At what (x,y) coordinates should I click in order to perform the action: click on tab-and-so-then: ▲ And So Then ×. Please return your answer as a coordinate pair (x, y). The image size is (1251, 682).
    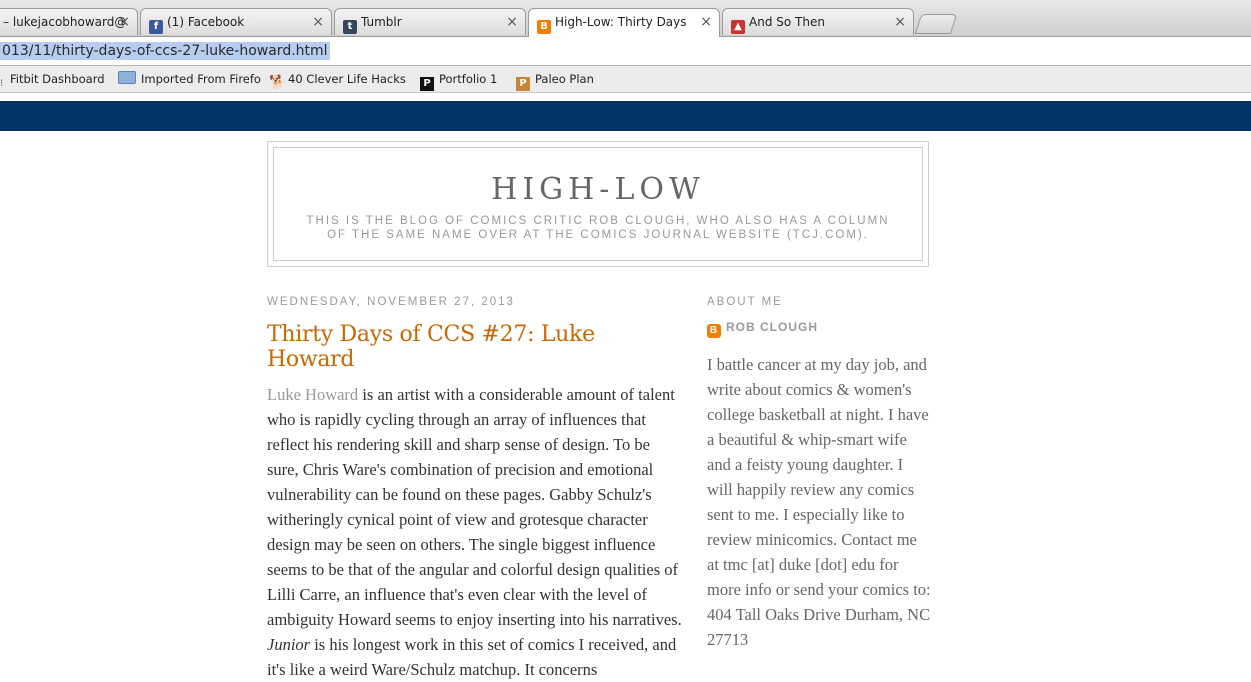
    Looking at the image, I should click on (818, 21).